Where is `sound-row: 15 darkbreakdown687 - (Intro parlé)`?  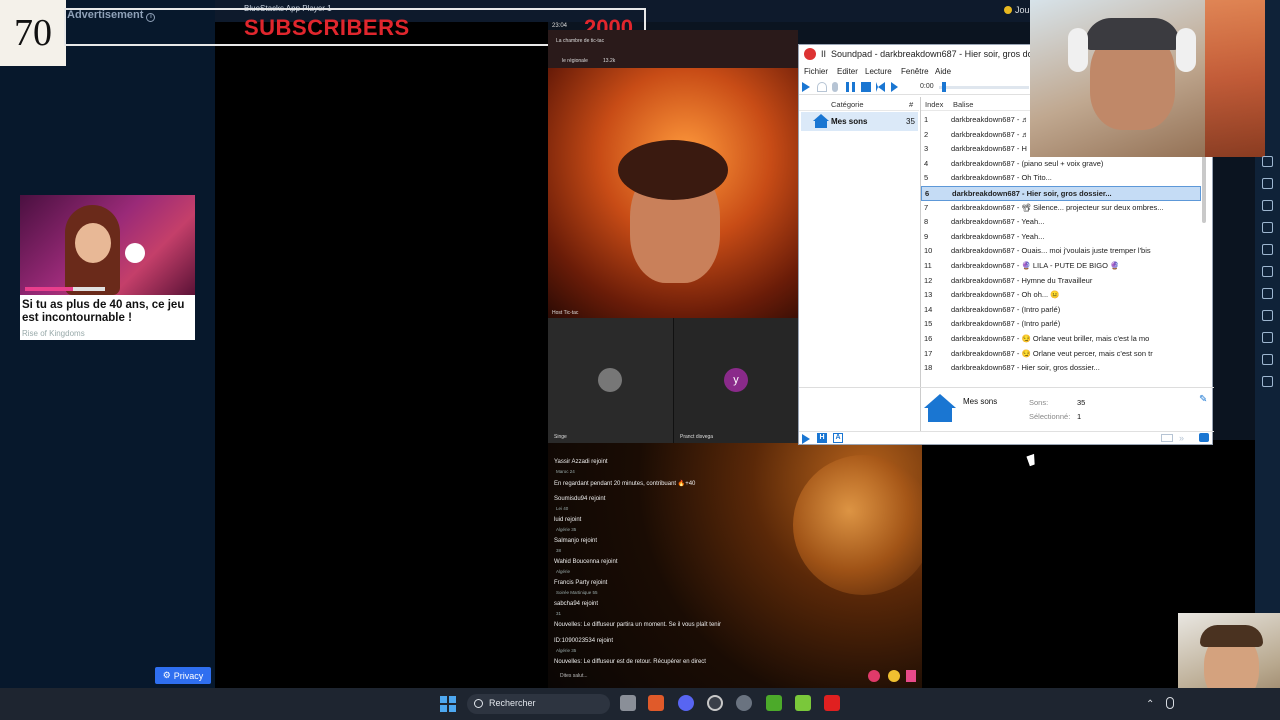
sound-row: 15 darkbreakdown687 - (Intro parlé) is located at coordinates (1061, 324).